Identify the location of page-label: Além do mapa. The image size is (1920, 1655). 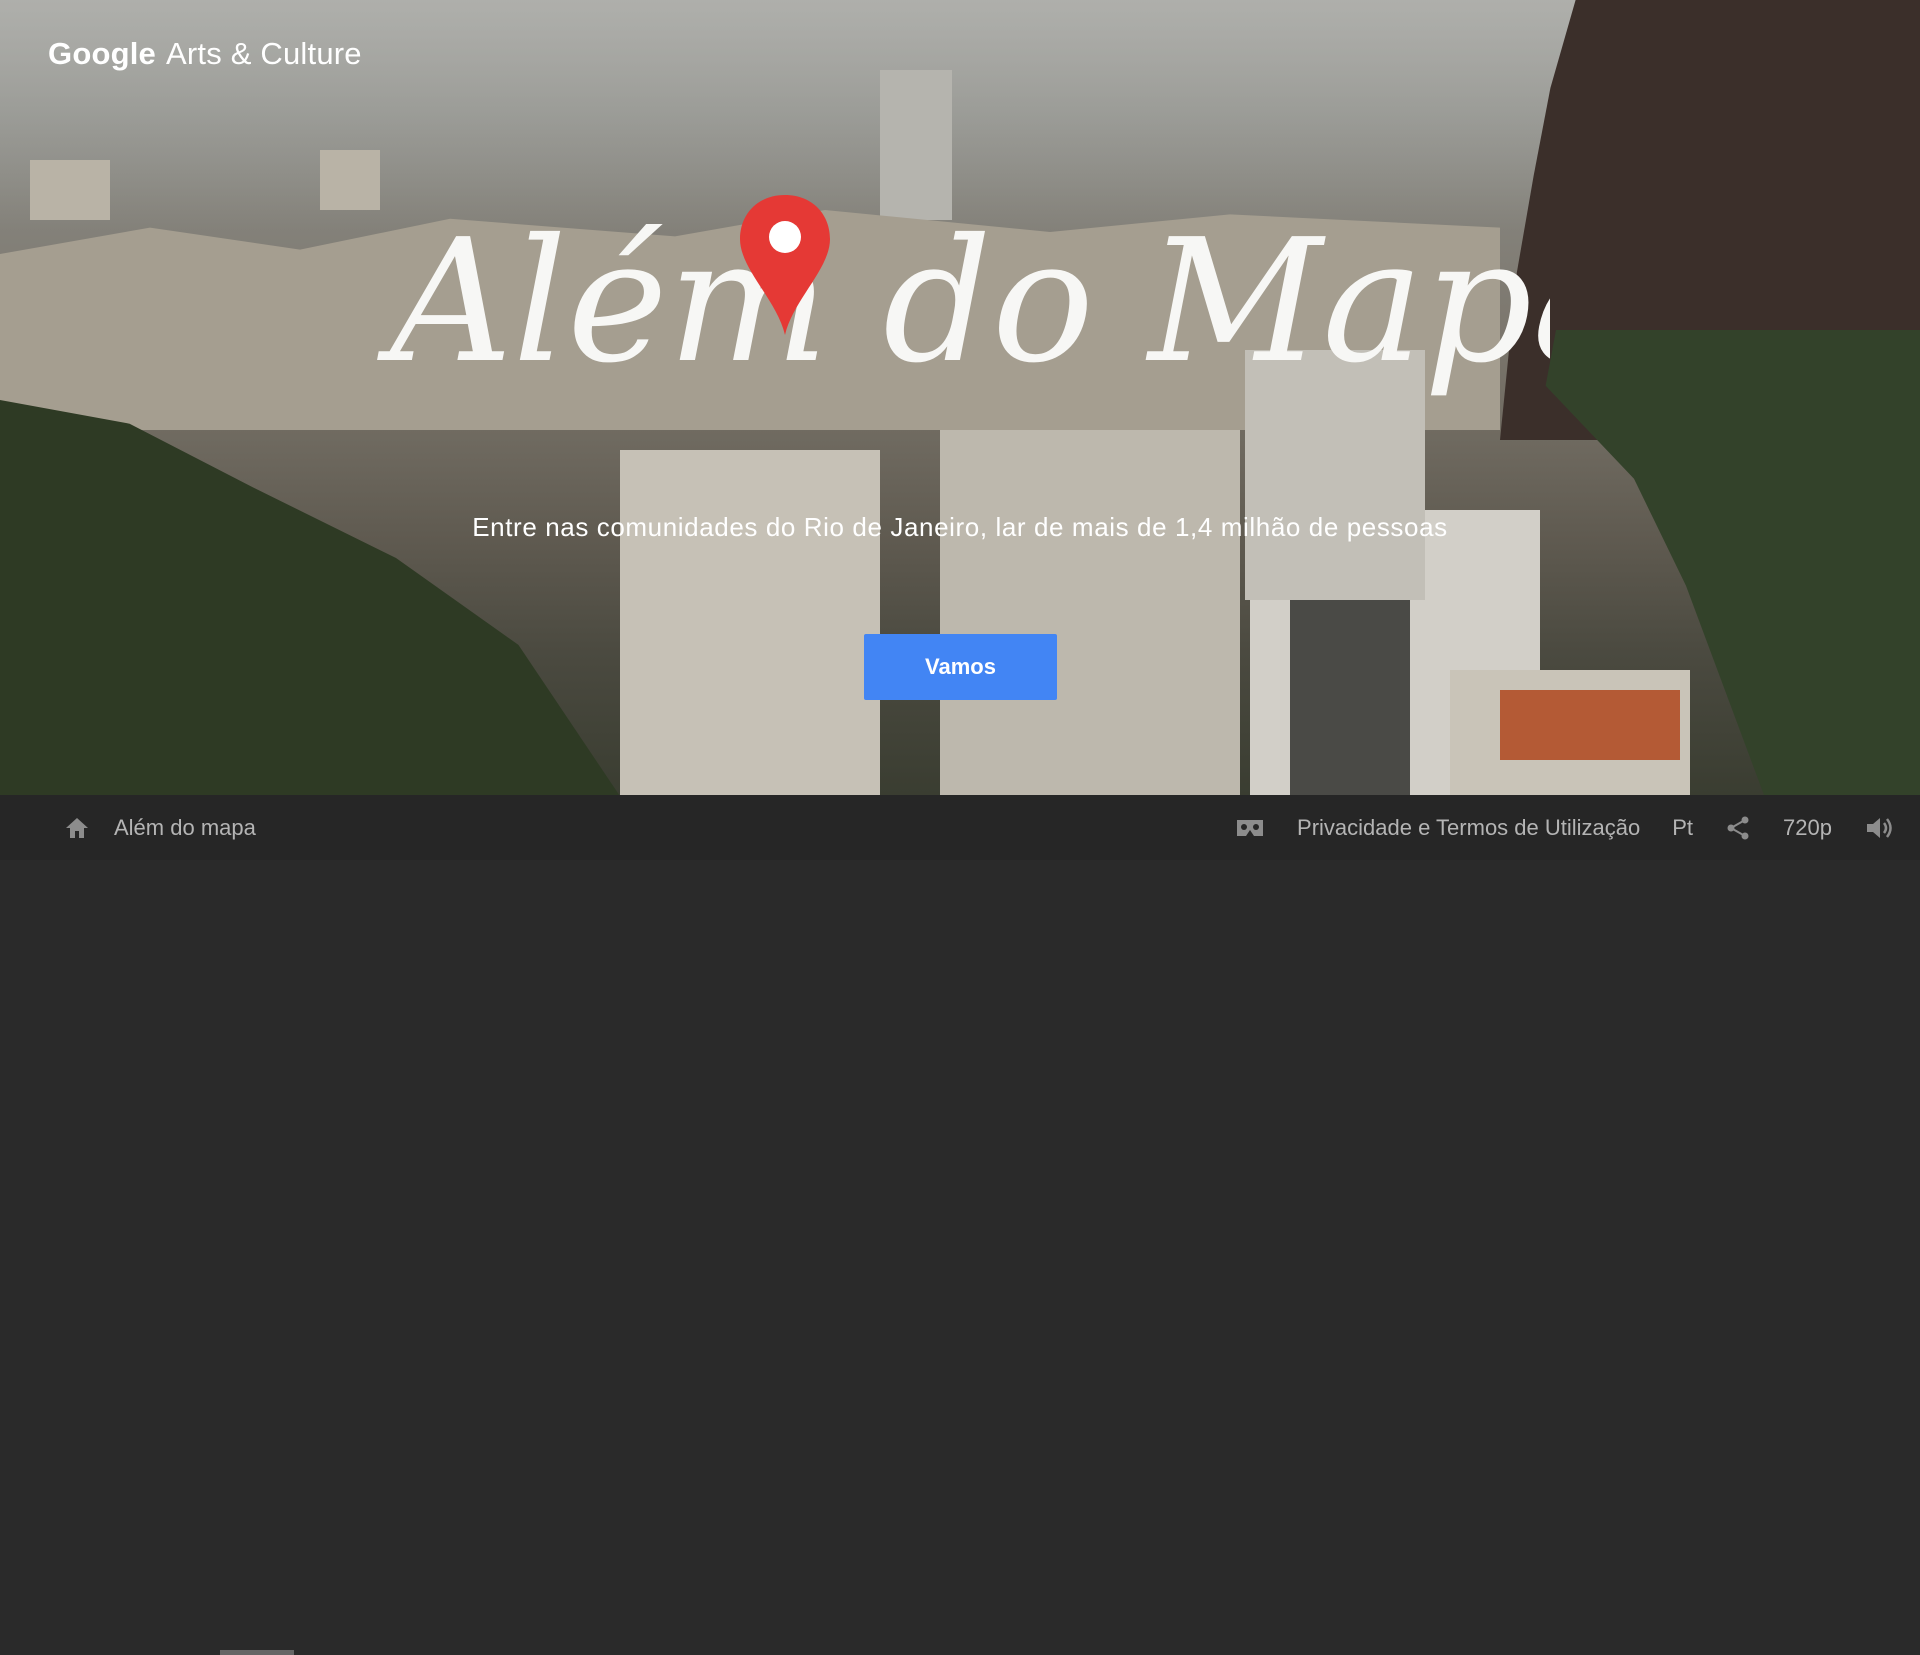
(185, 828).